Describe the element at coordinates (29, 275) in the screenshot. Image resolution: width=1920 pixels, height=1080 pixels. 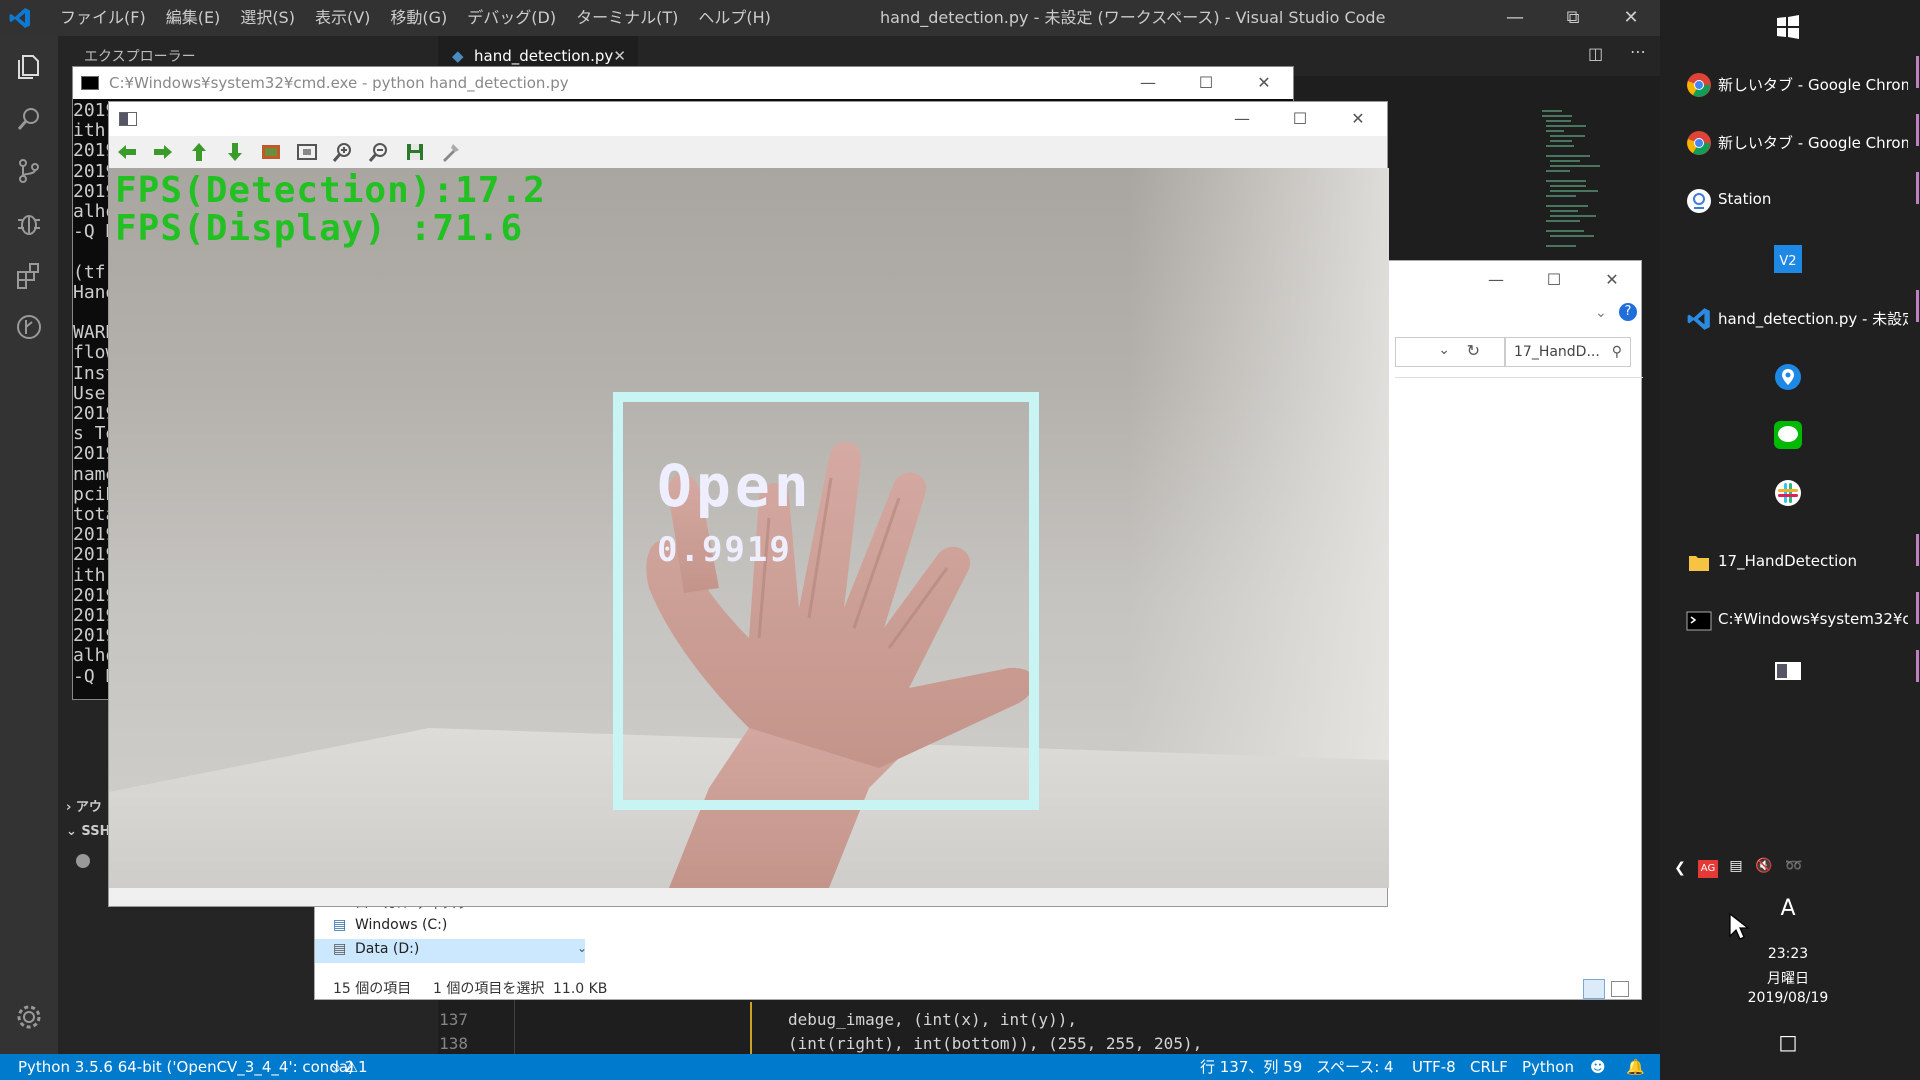
I see `extensions-icon` at that location.